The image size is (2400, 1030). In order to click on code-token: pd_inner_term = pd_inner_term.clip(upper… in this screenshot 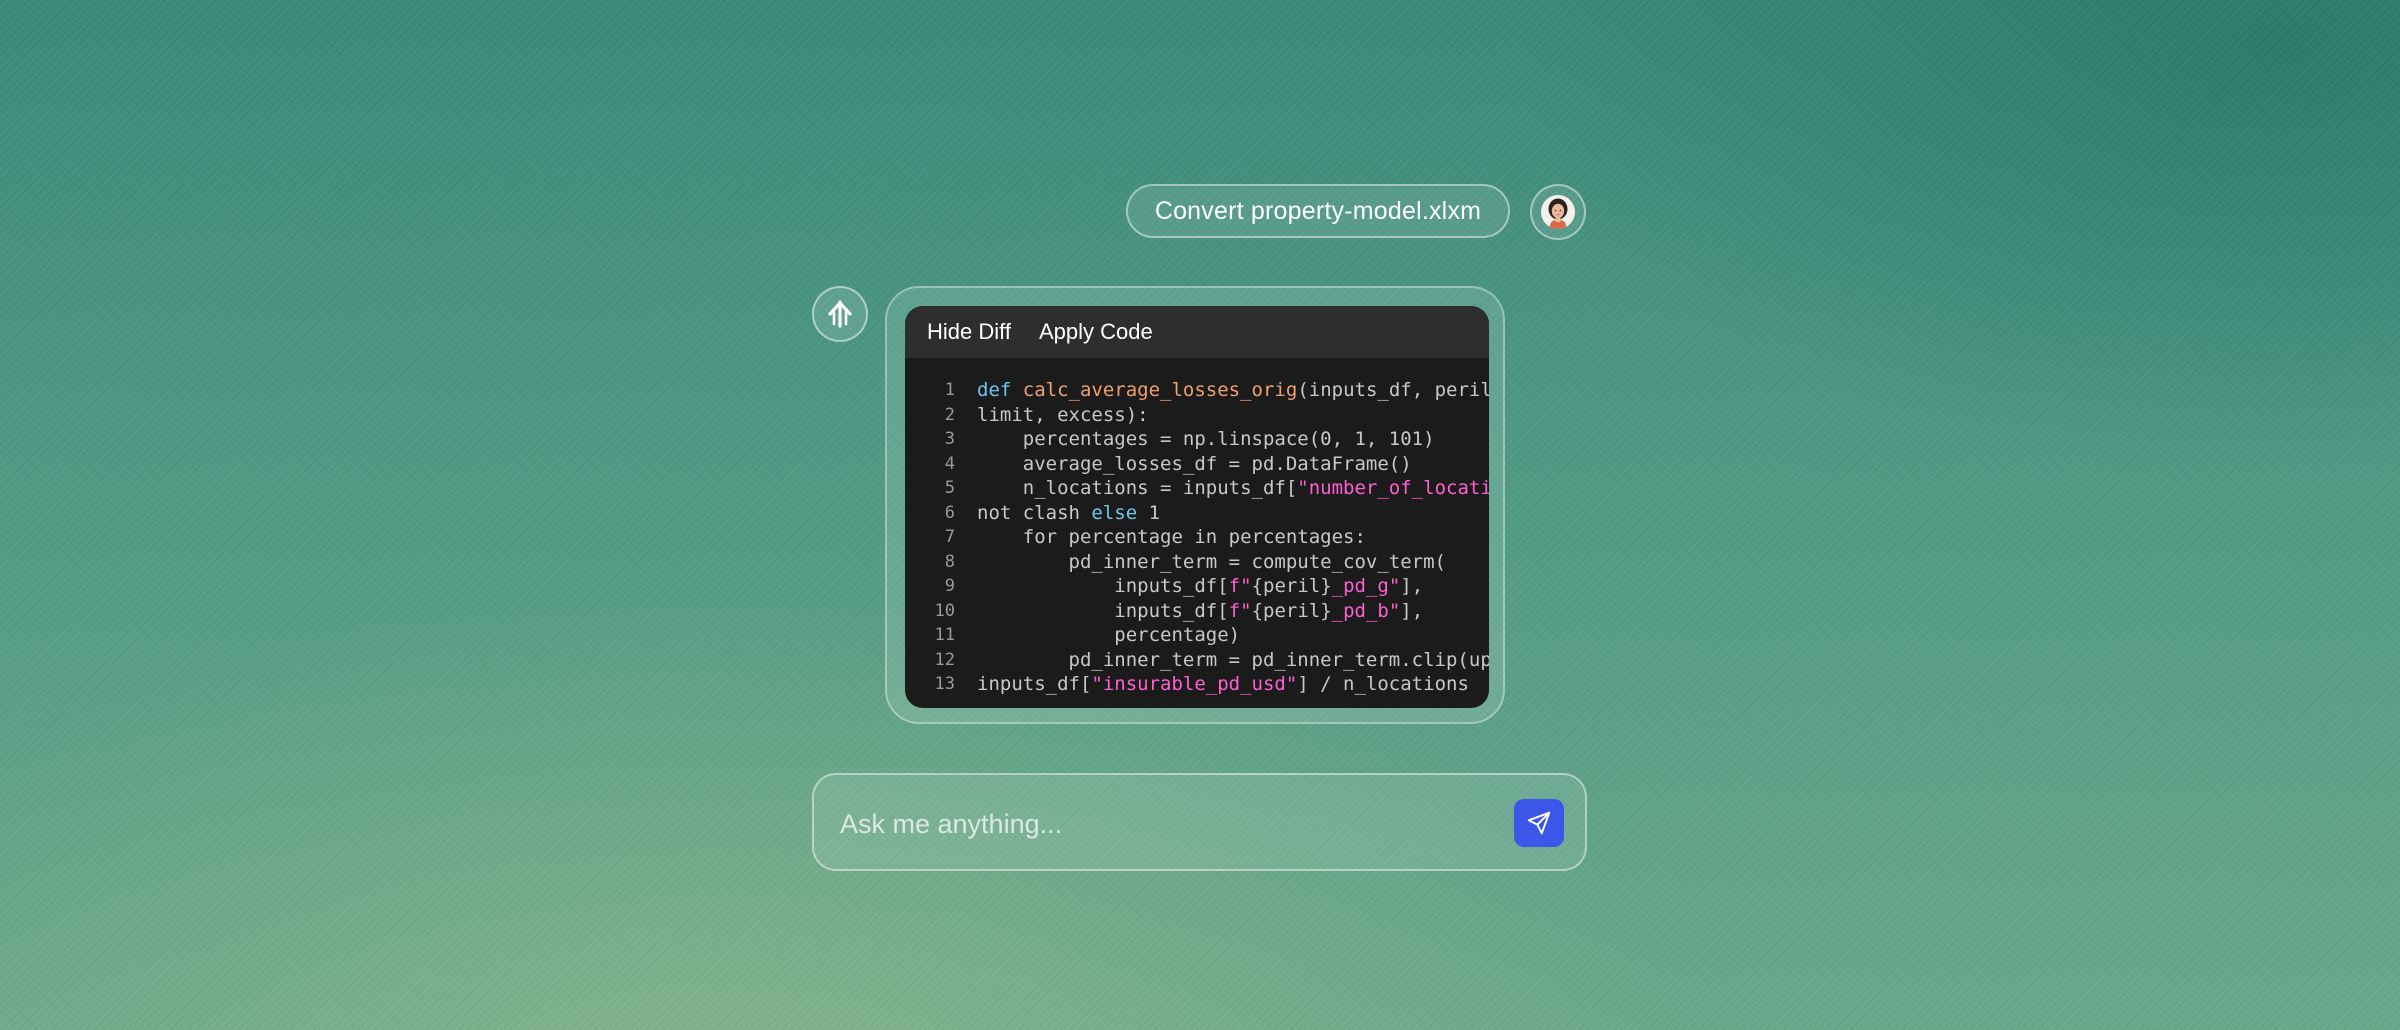, I will do `click(1233, 659)`.